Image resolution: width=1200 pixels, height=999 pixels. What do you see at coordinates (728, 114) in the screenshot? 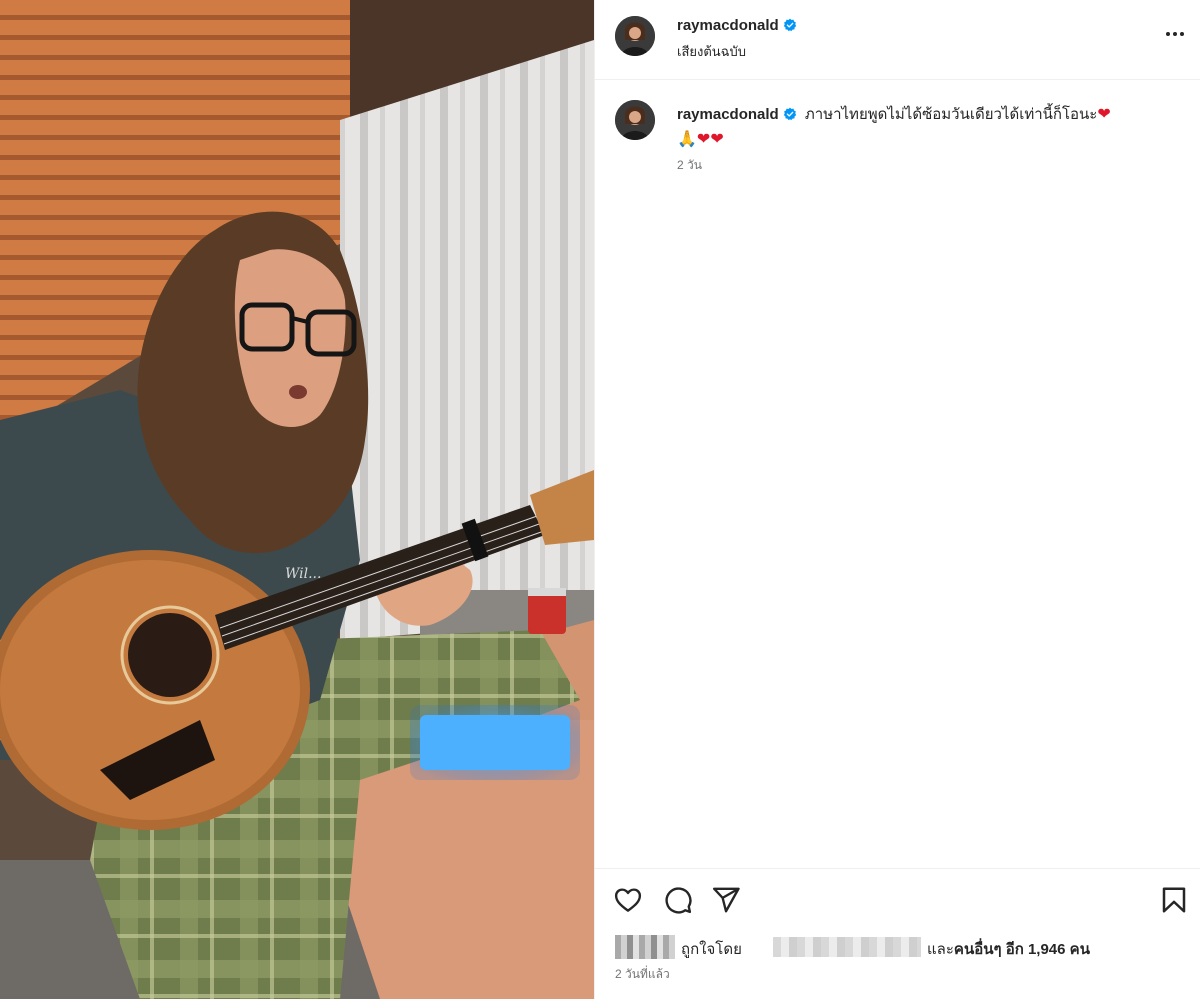
I see `caption-username-text: raymacdonald` at bounding box center [728, 114].